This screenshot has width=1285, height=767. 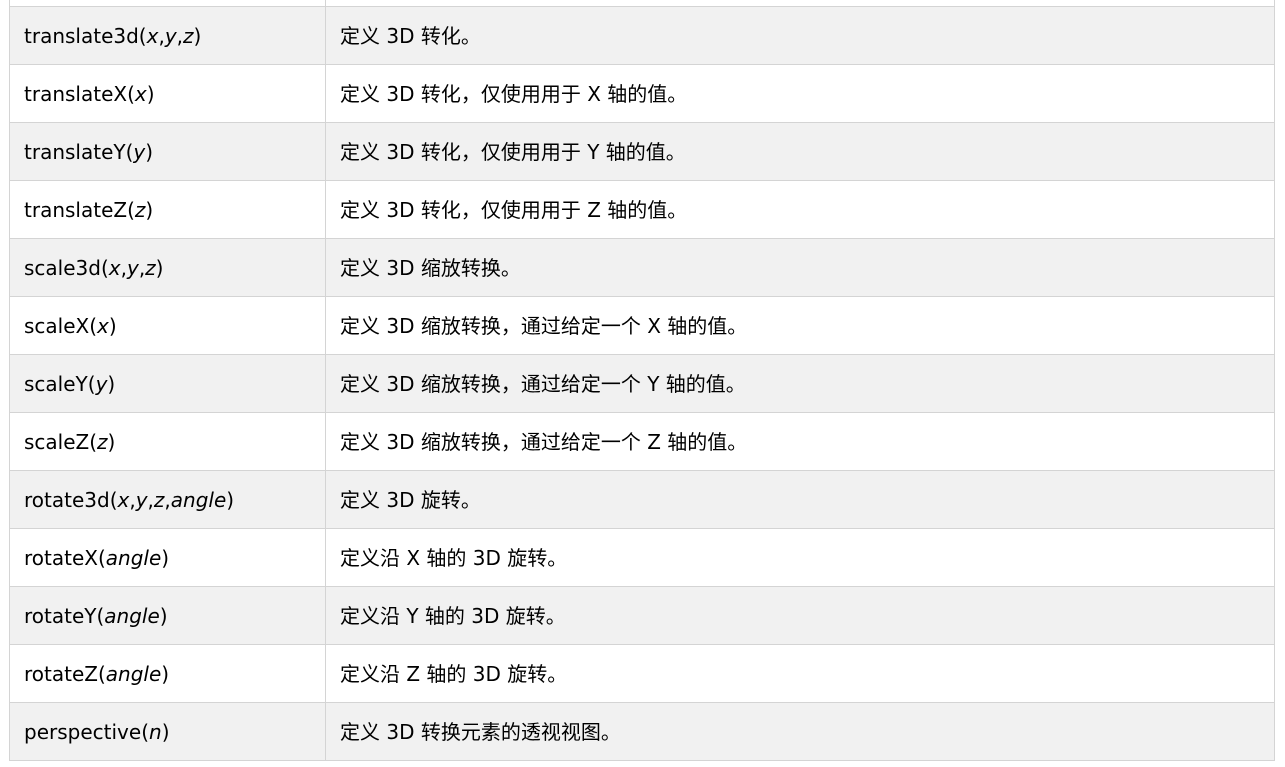 I want to click on description-text: 定义沿 X 轴的 3D 旋转。, so click(x=454, y=557).